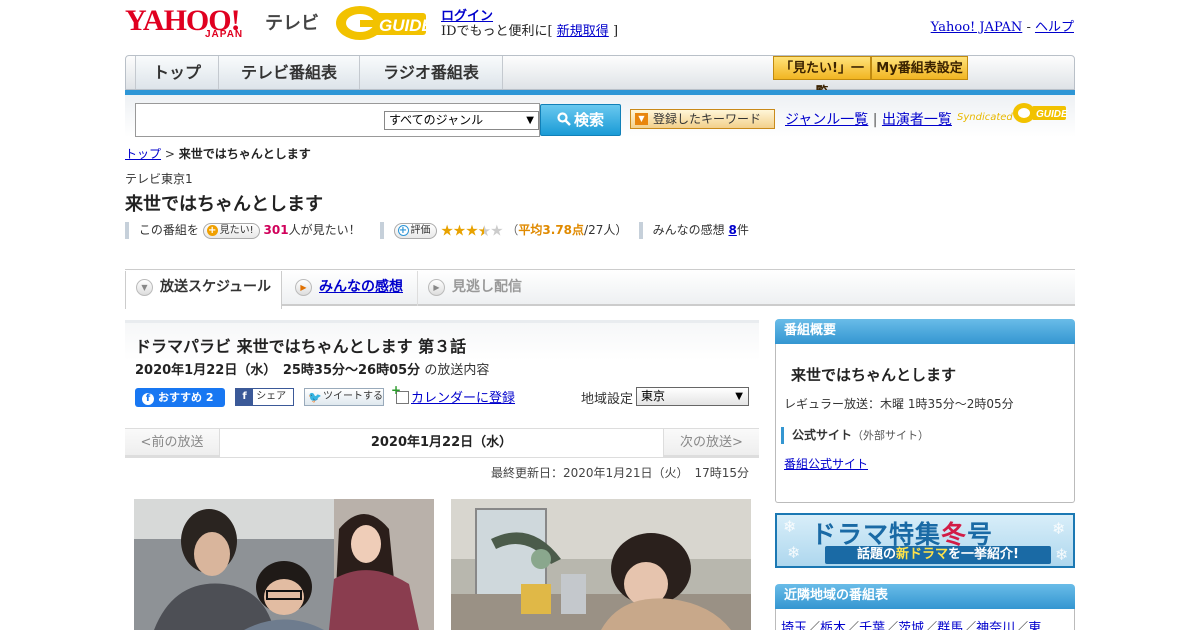 The width and height of the screenshot is (1200, 630). Describe the element at coordinates (954, 534) in the screenshot. I see `banner-title-b: 冬` at that location.